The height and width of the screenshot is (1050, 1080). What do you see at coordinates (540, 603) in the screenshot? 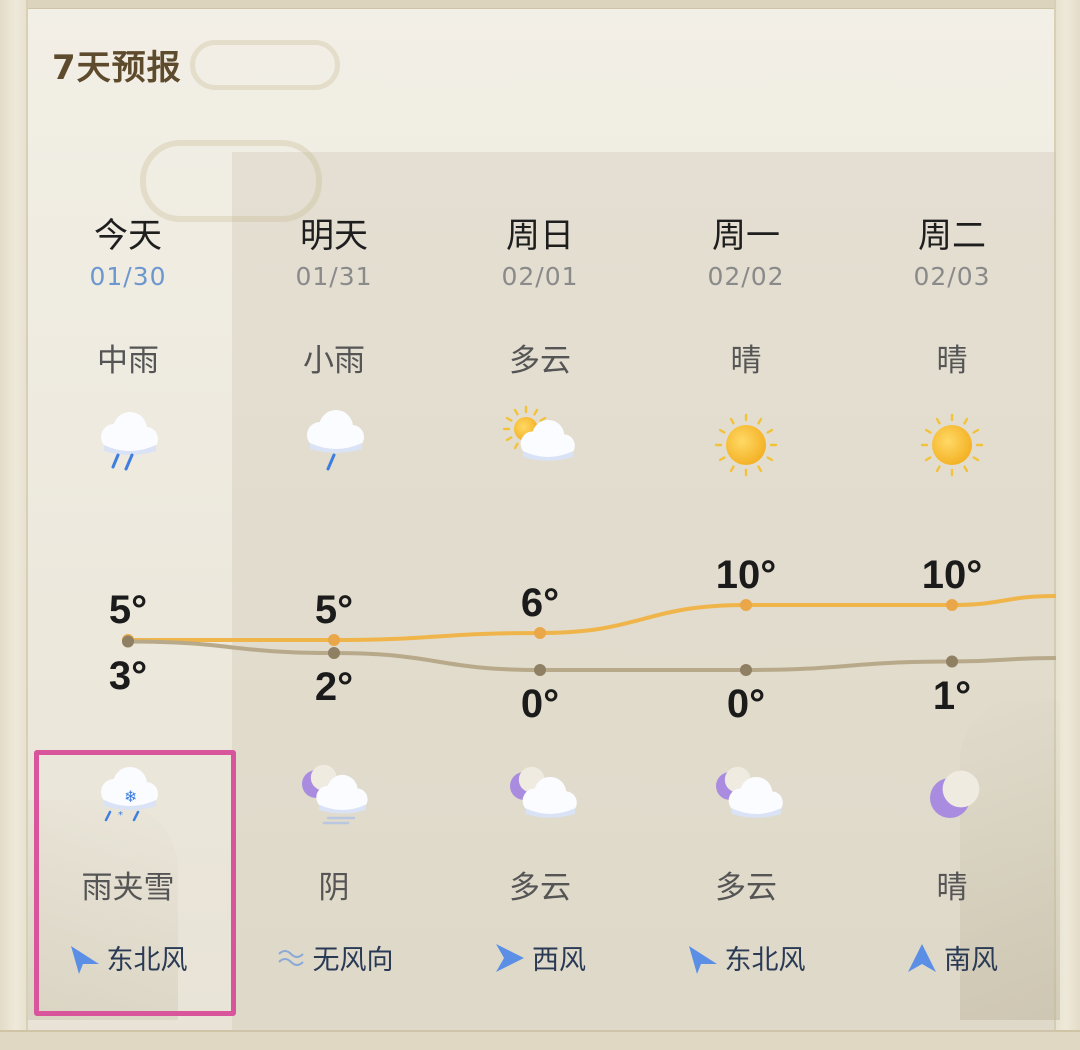
I see `high-temperature: 6°` at bounding box center [540, 603].